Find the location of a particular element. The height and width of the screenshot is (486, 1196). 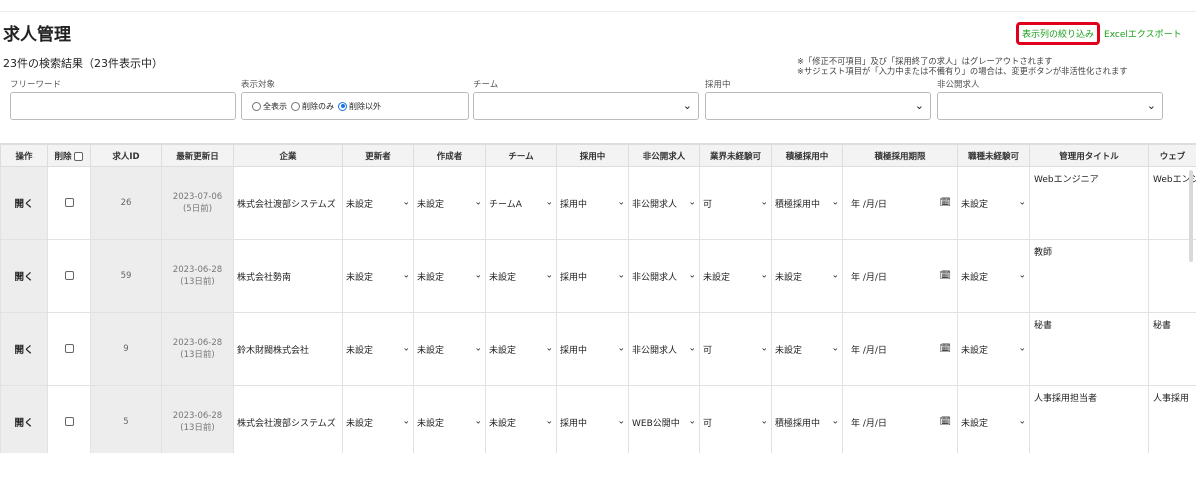

industry-cell-select: 未設定 ⌄ is located at coordinates (735, 276).